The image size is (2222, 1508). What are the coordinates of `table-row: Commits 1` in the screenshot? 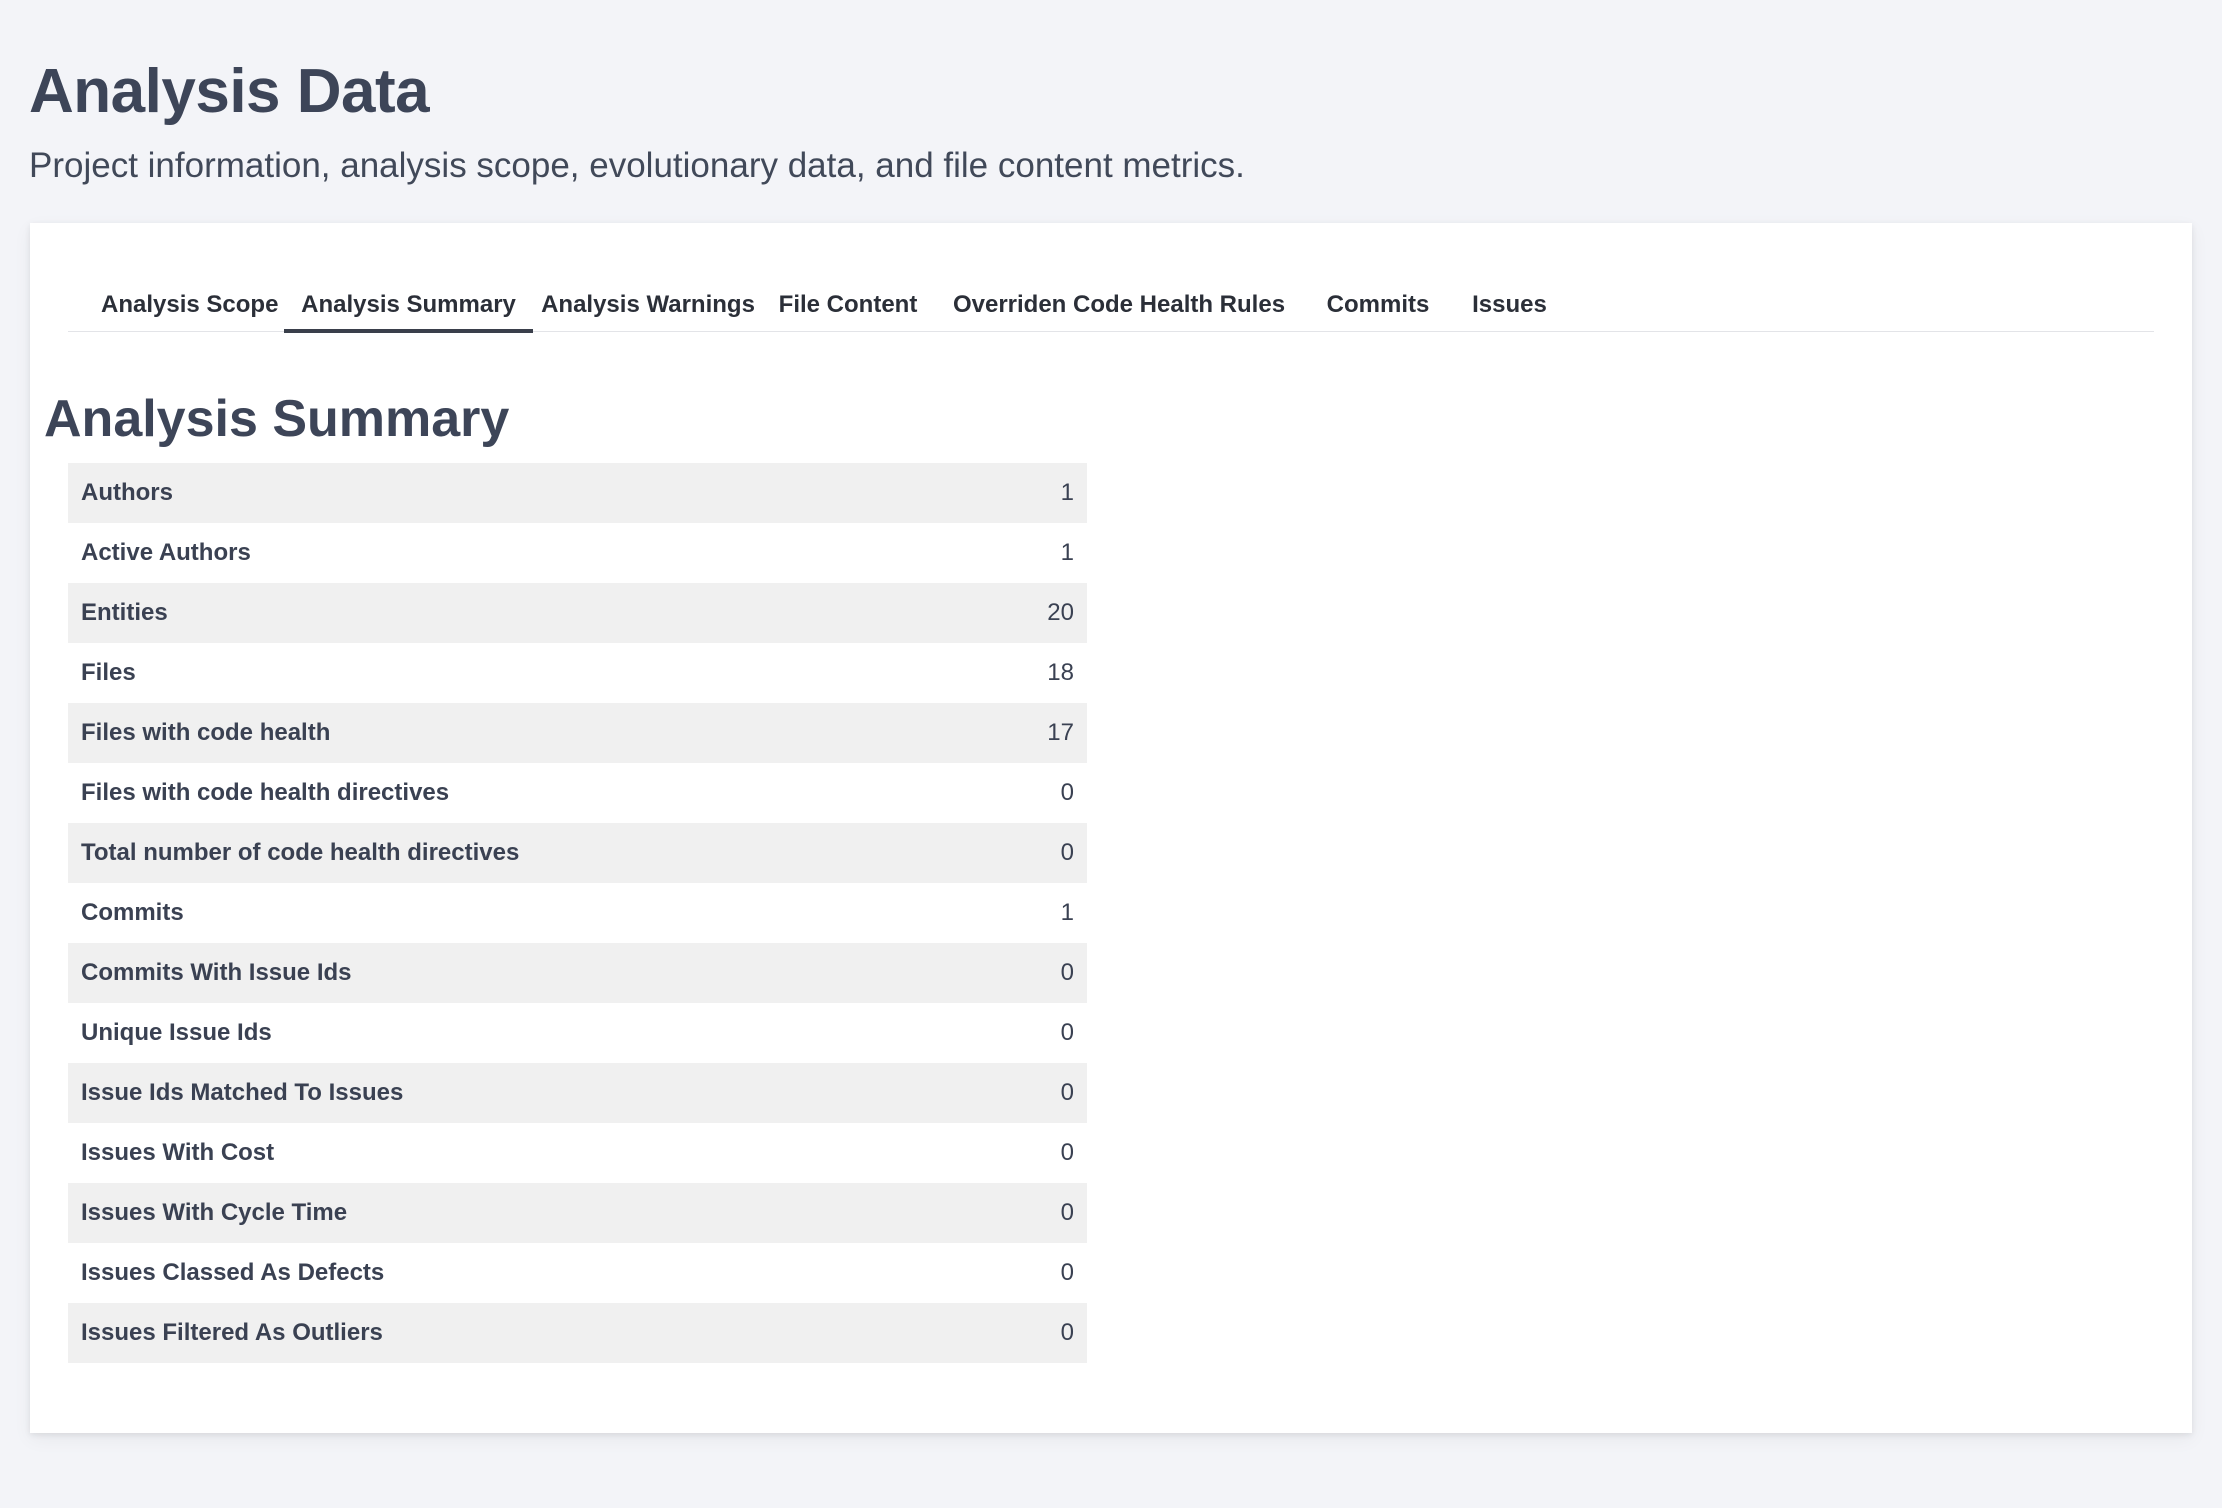 It's located at (577, 913).